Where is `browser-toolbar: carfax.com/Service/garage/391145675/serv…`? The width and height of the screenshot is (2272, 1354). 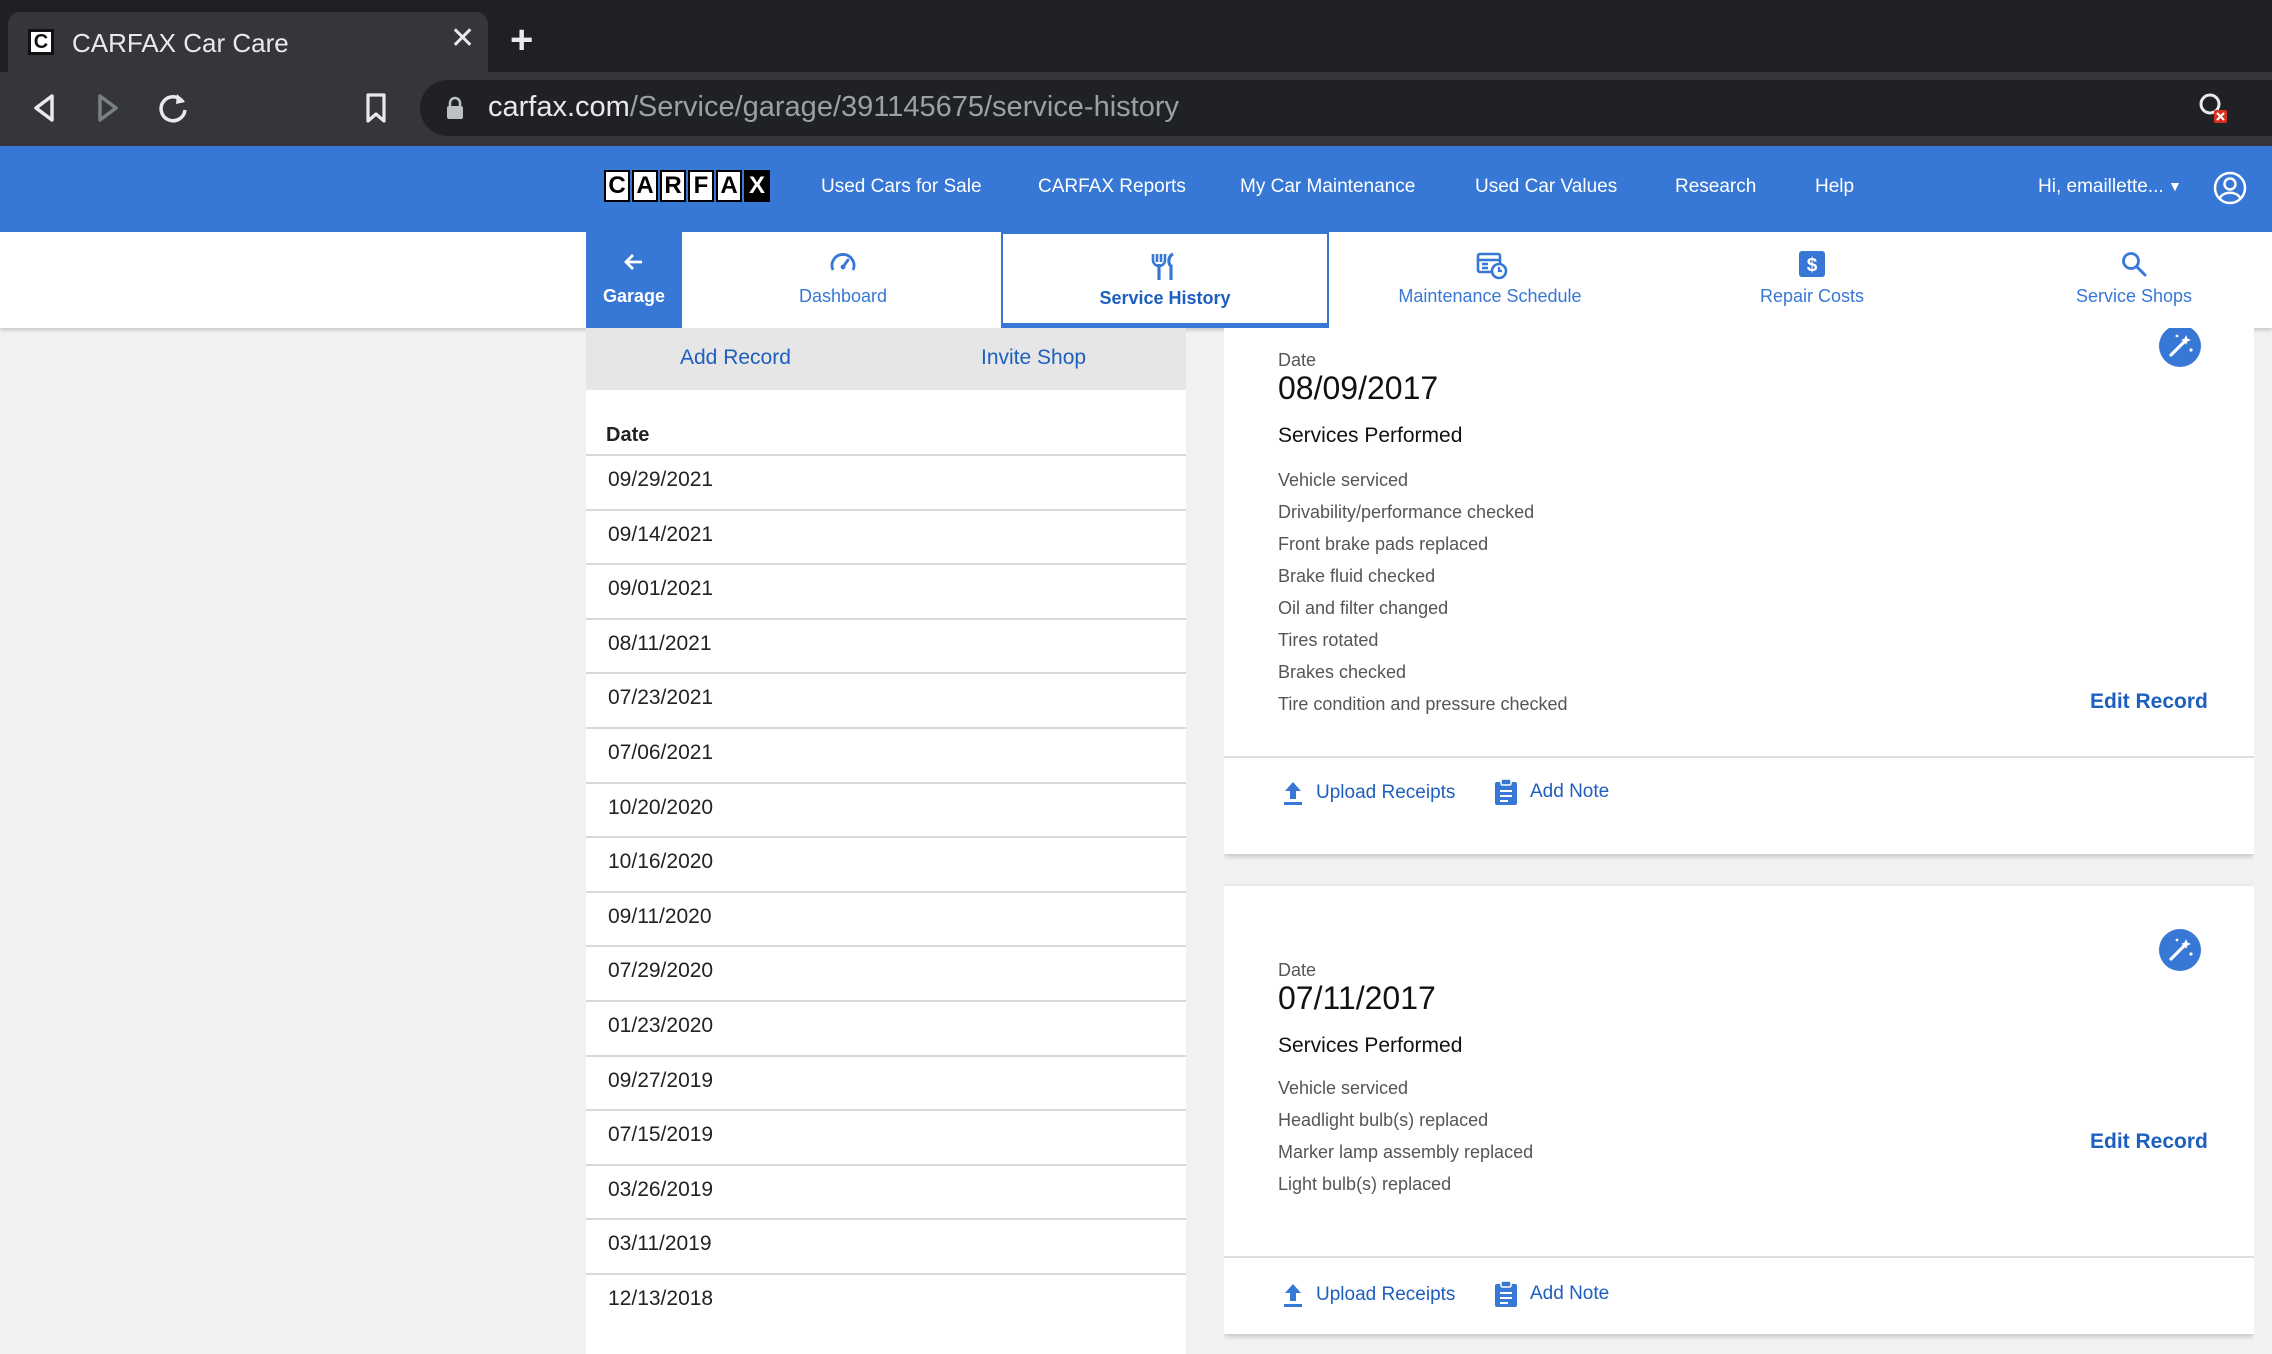
browser-toolbar: carfax.com/Service/garage/391145675/serv… is located at coordinates (1136, 109).